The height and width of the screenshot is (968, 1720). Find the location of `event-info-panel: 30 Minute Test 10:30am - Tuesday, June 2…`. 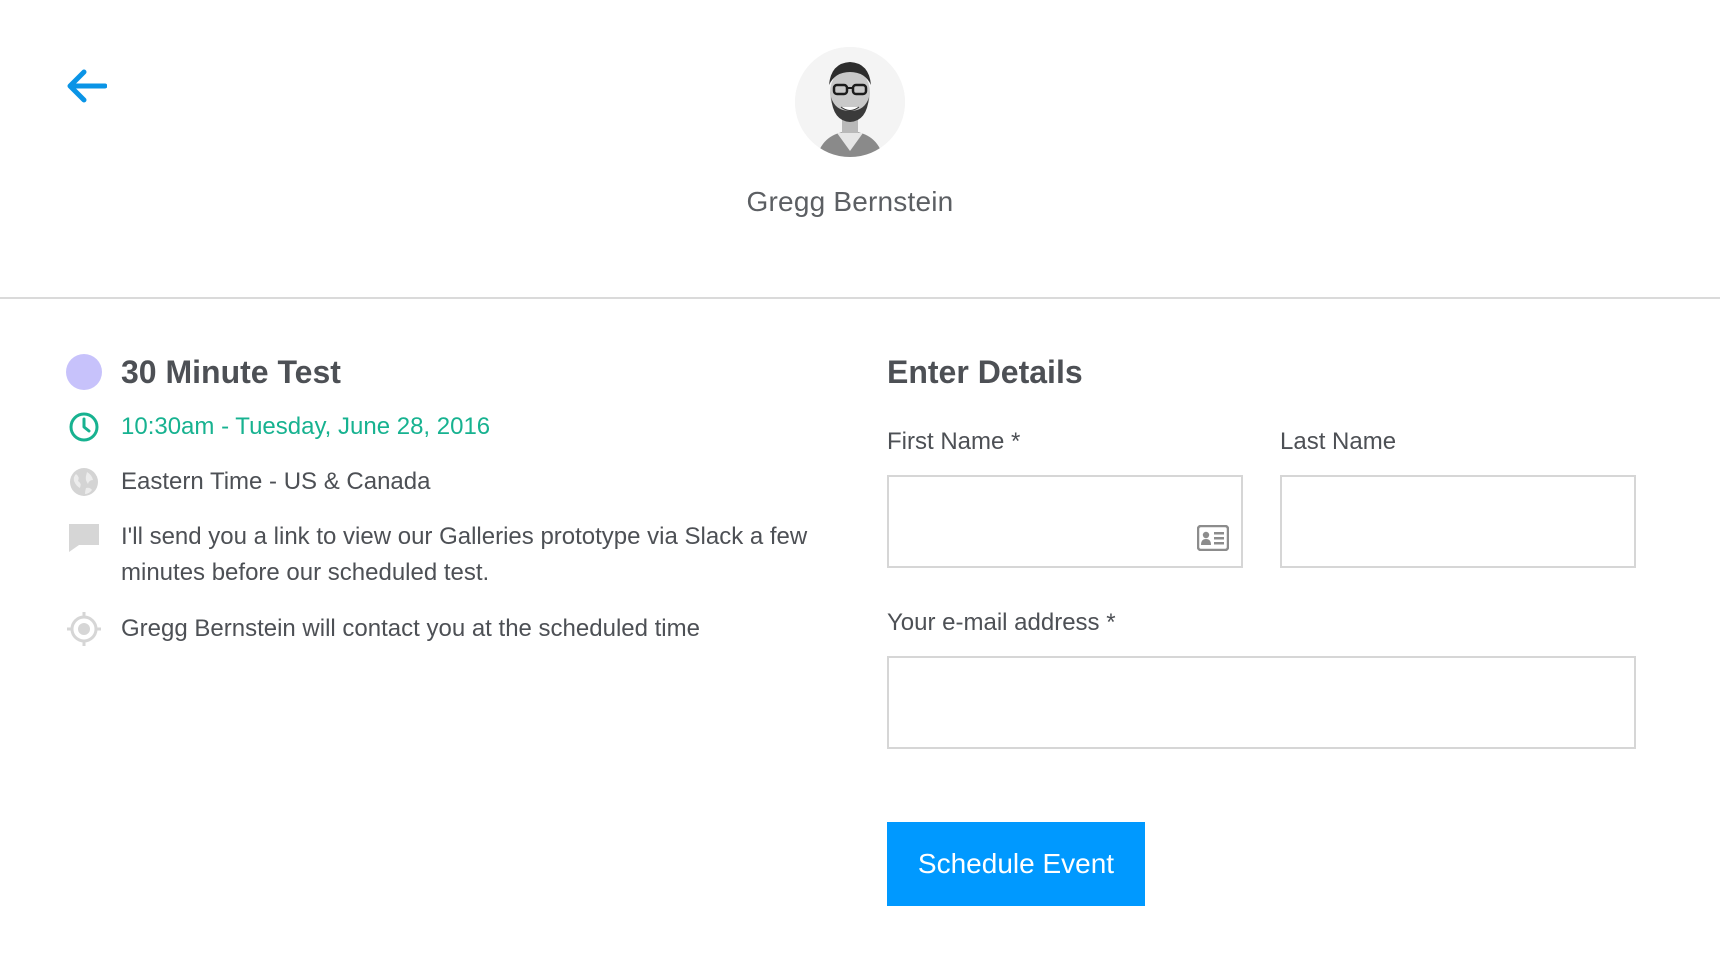

event-info-panel: 30 Minute Test 10:30am - Tuesday, June 2… is located at coordinates (446, 498).